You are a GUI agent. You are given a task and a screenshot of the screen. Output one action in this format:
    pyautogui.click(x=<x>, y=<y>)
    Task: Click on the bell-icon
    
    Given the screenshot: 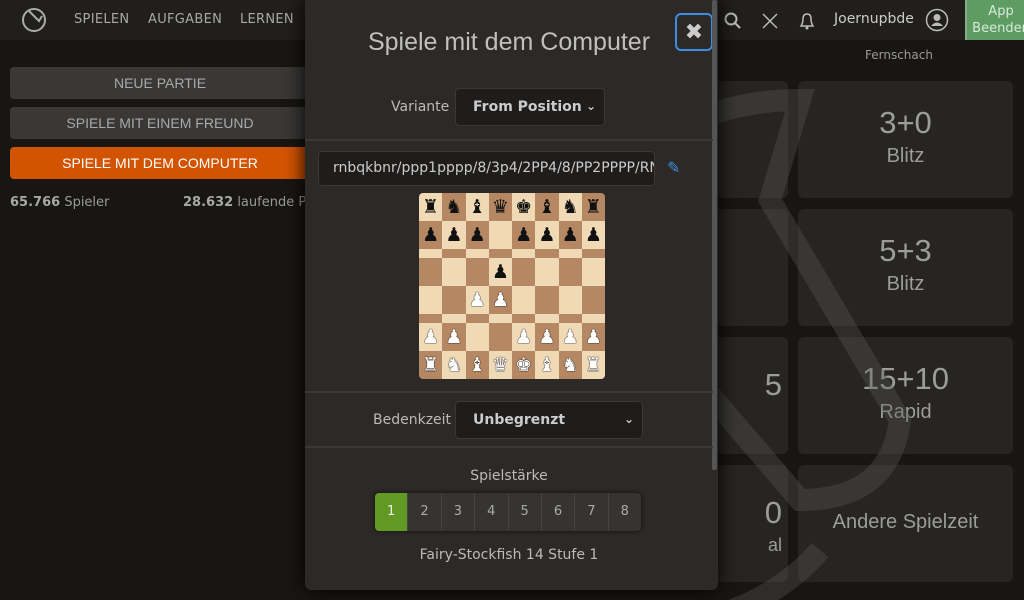 What is the action you would take?
    pyautogui.click(x=807, y=21)
    